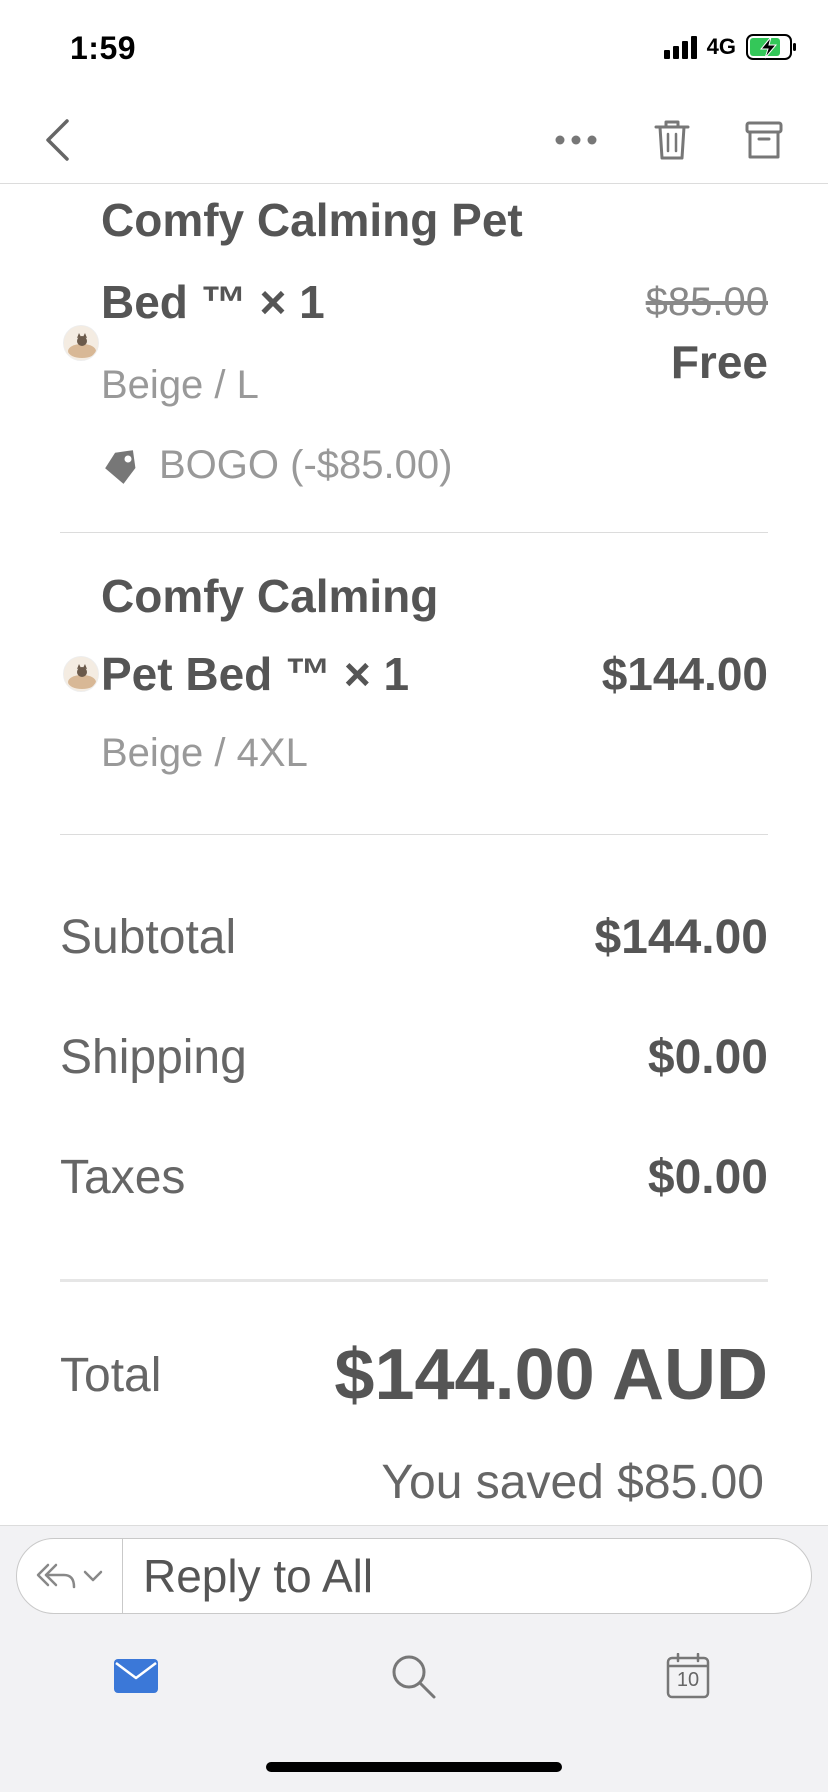 This screenshot has height=1792, width=828. What do you see at coordinates (120, 466) in the screenshot?
I see `tag-icon` at bounding box center [120, 466].